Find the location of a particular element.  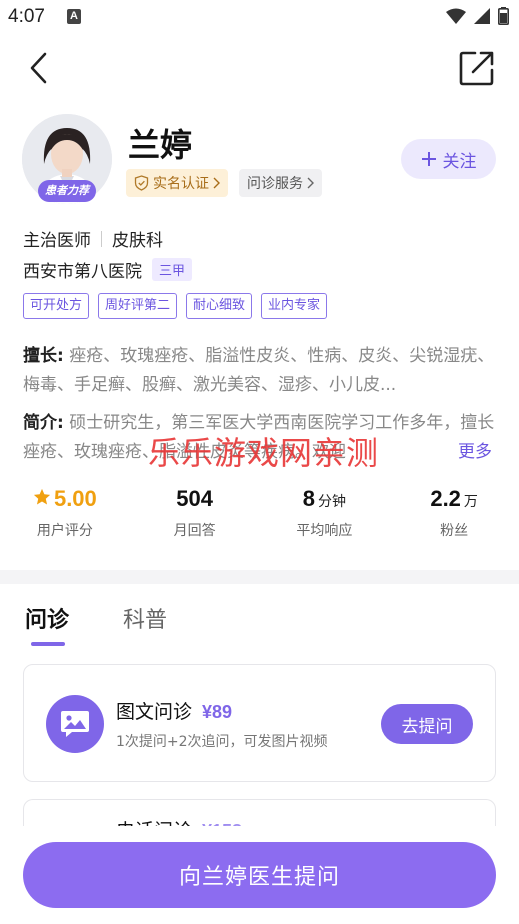

service-label: 问诊服务 is located at coordinates (275, 184).